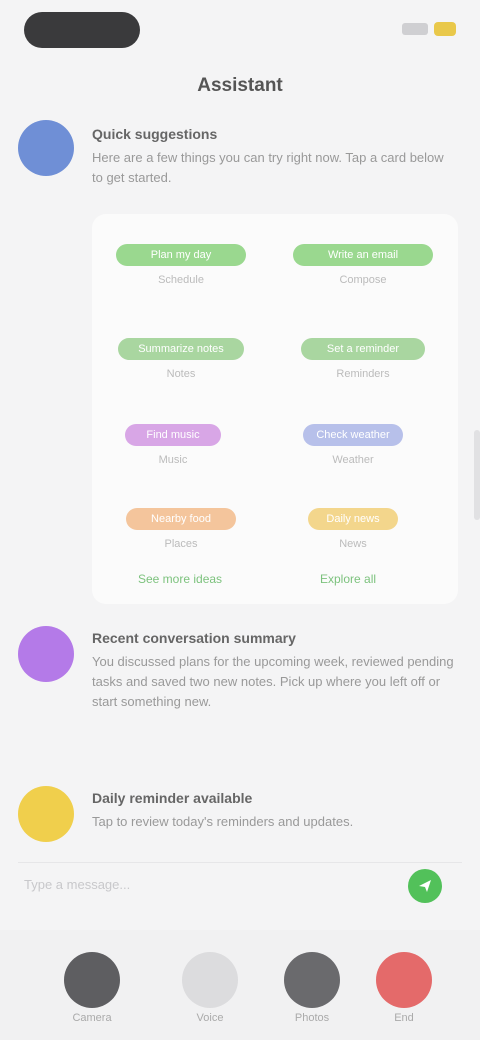 The height and width of the screenshot is (1040, 480). I want to click on explore-all-link: Explore all, so click(348, 579).